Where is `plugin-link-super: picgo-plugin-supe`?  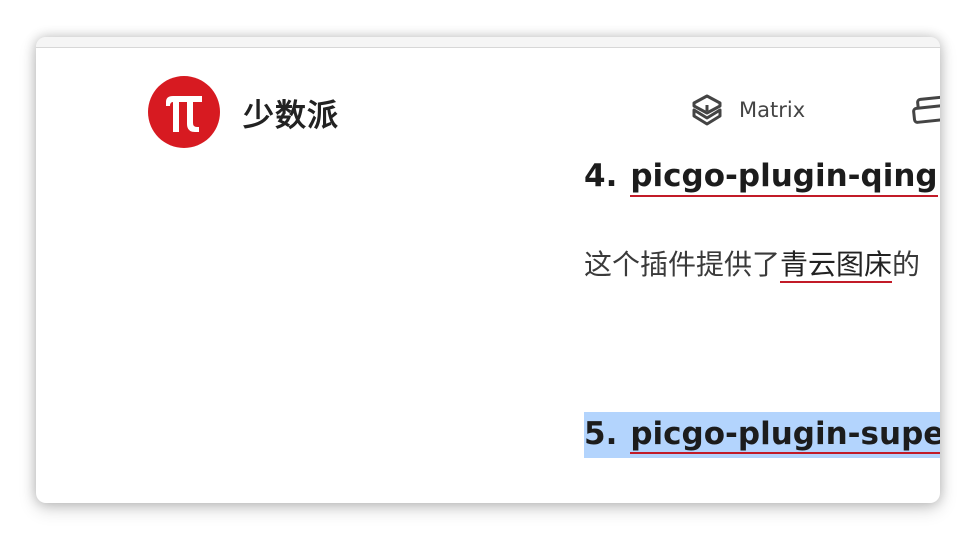
plugin-link-super: picgo-plugin-supe is located at coordinates (785, 435).